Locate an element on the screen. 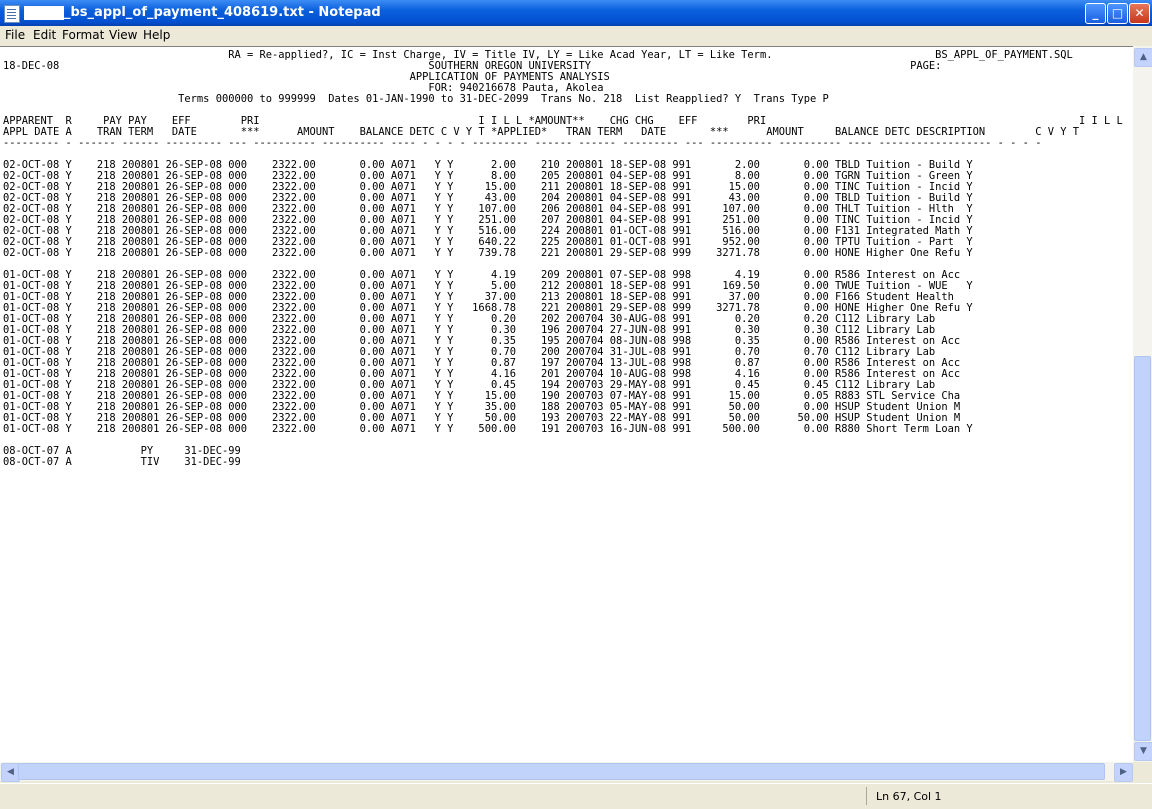  menu-format: Format is located at coordinates (83, 35).